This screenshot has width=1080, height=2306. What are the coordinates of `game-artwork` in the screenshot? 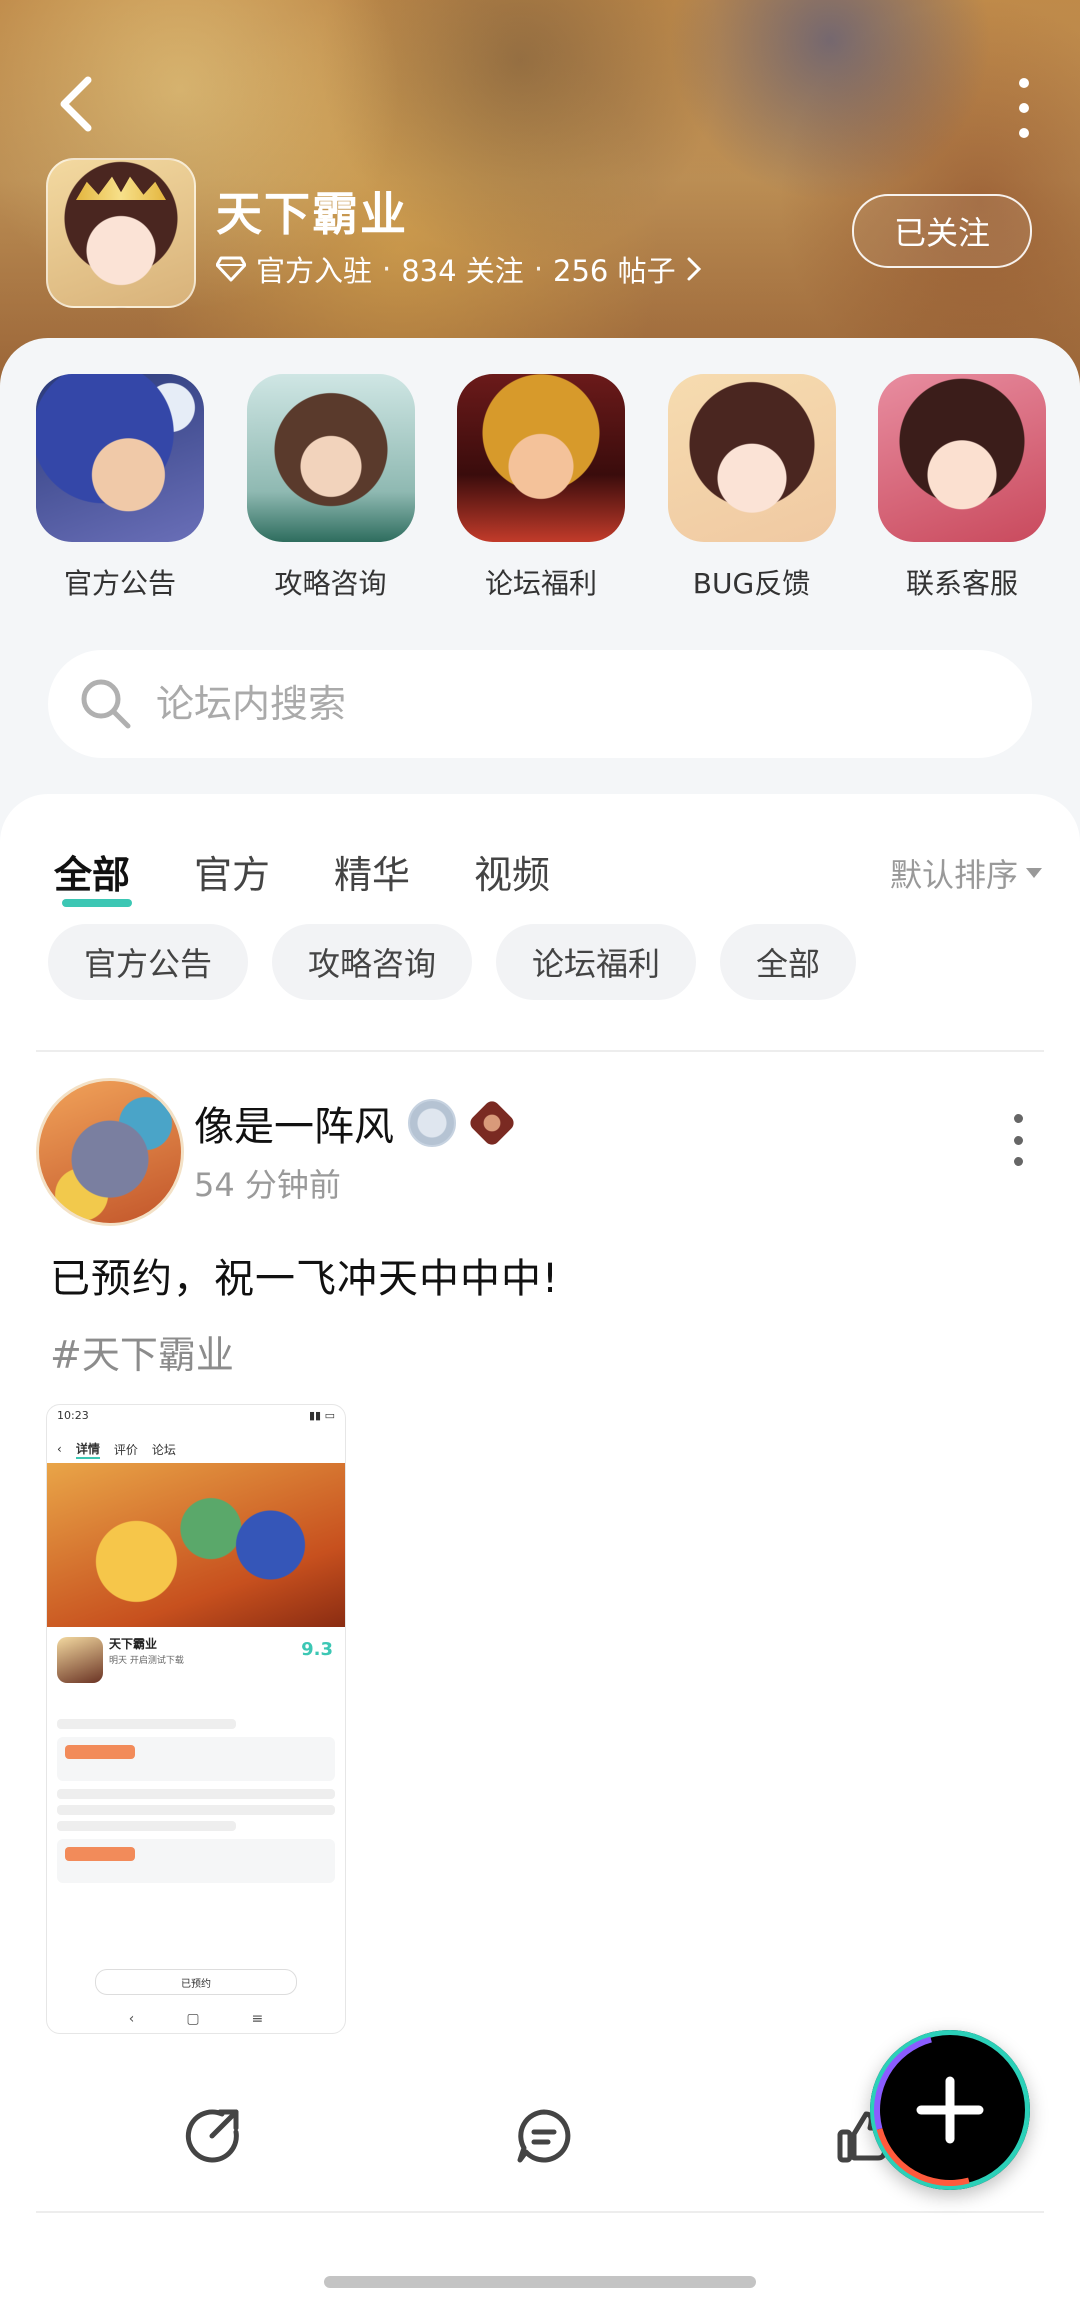 It's located at (196, 1545).